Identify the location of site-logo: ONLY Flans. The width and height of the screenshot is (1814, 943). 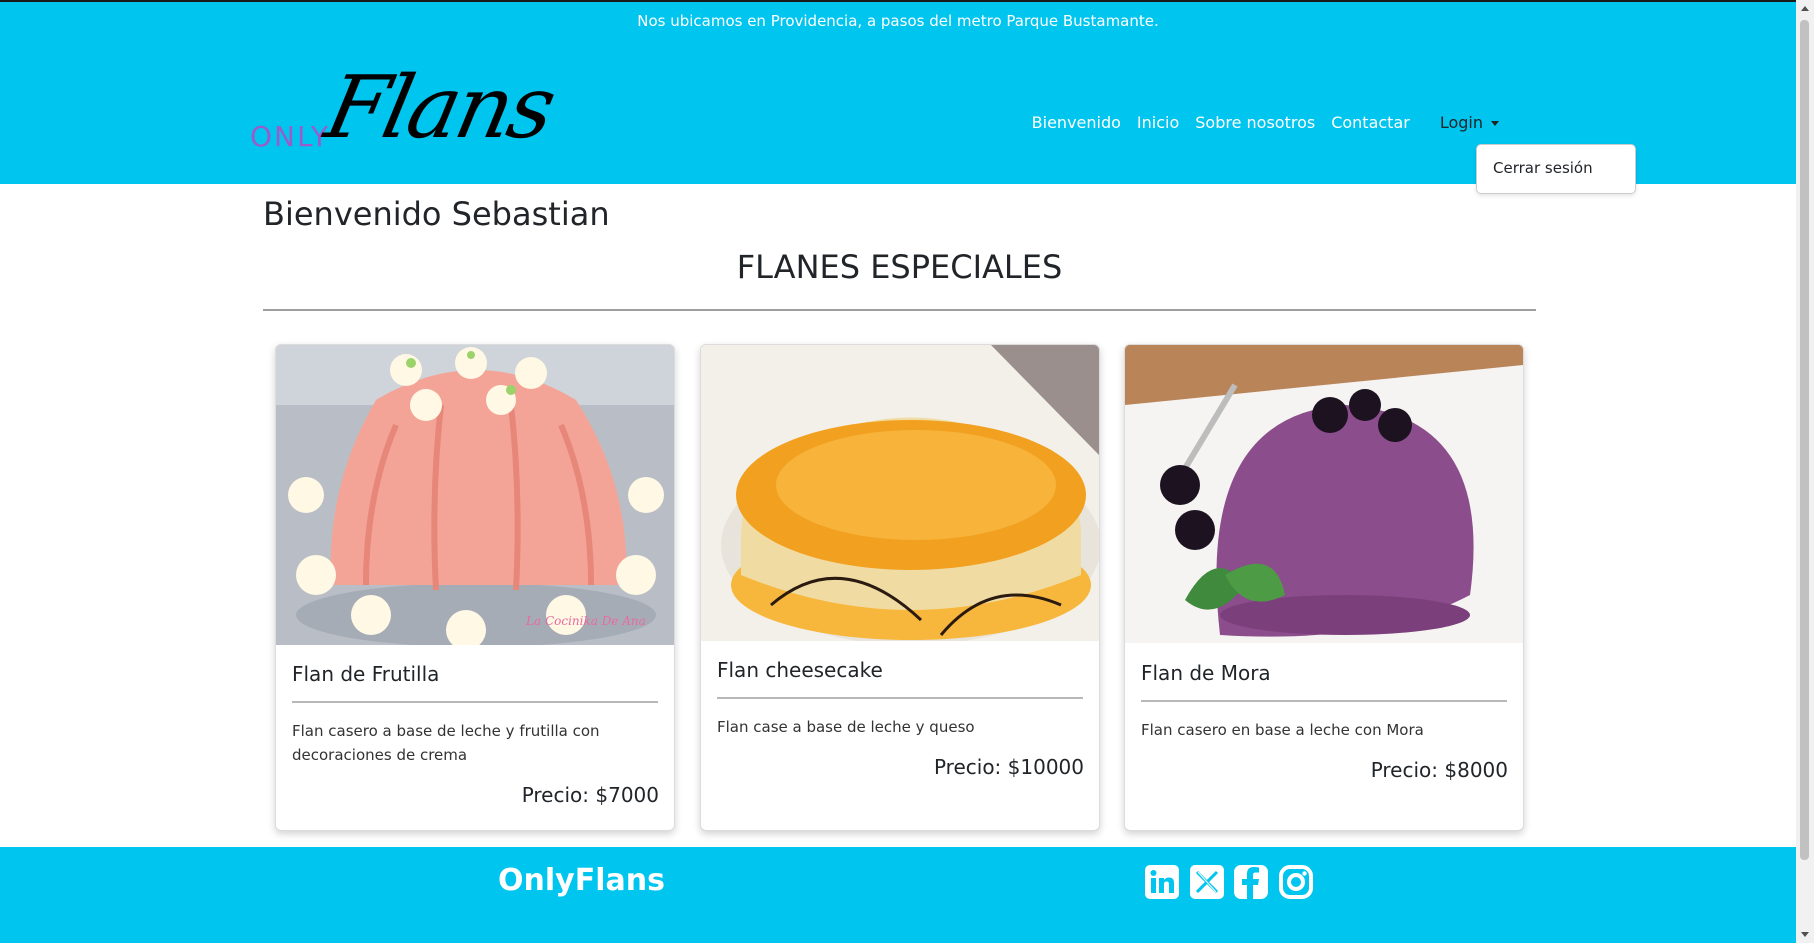
(405, 115).